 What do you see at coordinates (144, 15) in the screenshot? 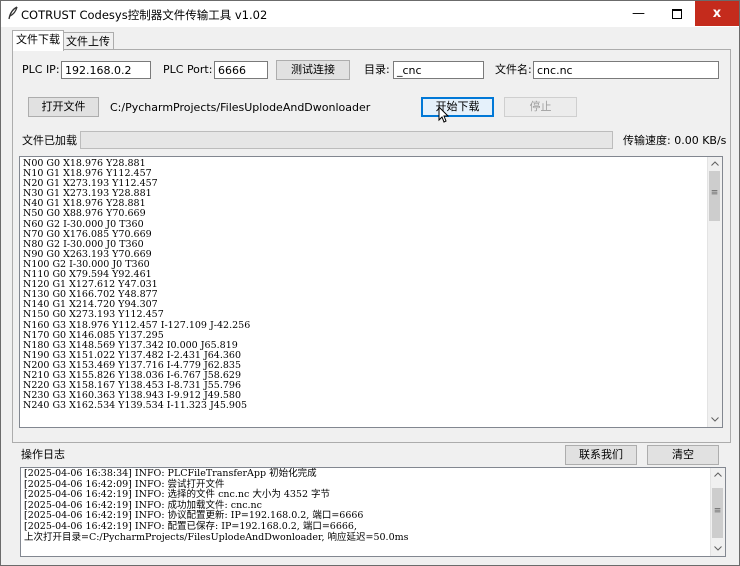
I see `window-title: COTRUST Codesys控制器文件传输工具 v1.02` at bounding box center [144, 15].